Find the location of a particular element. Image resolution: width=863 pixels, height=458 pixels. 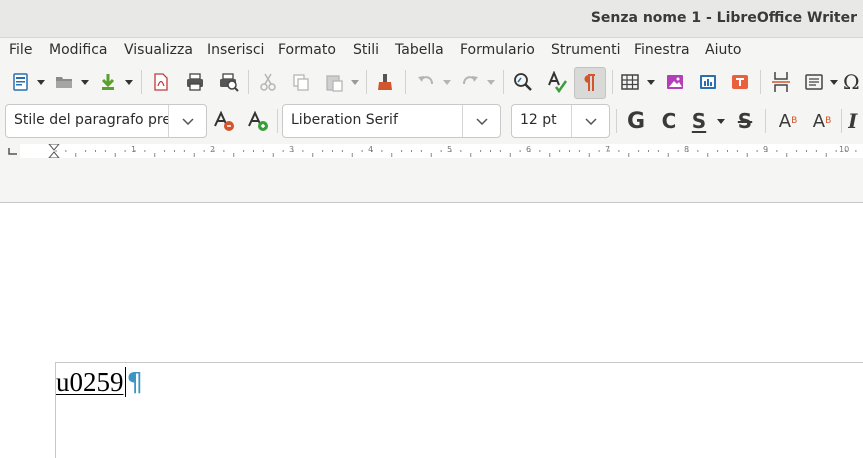

ruler-number: 4 is located at coordinates (371, 149).